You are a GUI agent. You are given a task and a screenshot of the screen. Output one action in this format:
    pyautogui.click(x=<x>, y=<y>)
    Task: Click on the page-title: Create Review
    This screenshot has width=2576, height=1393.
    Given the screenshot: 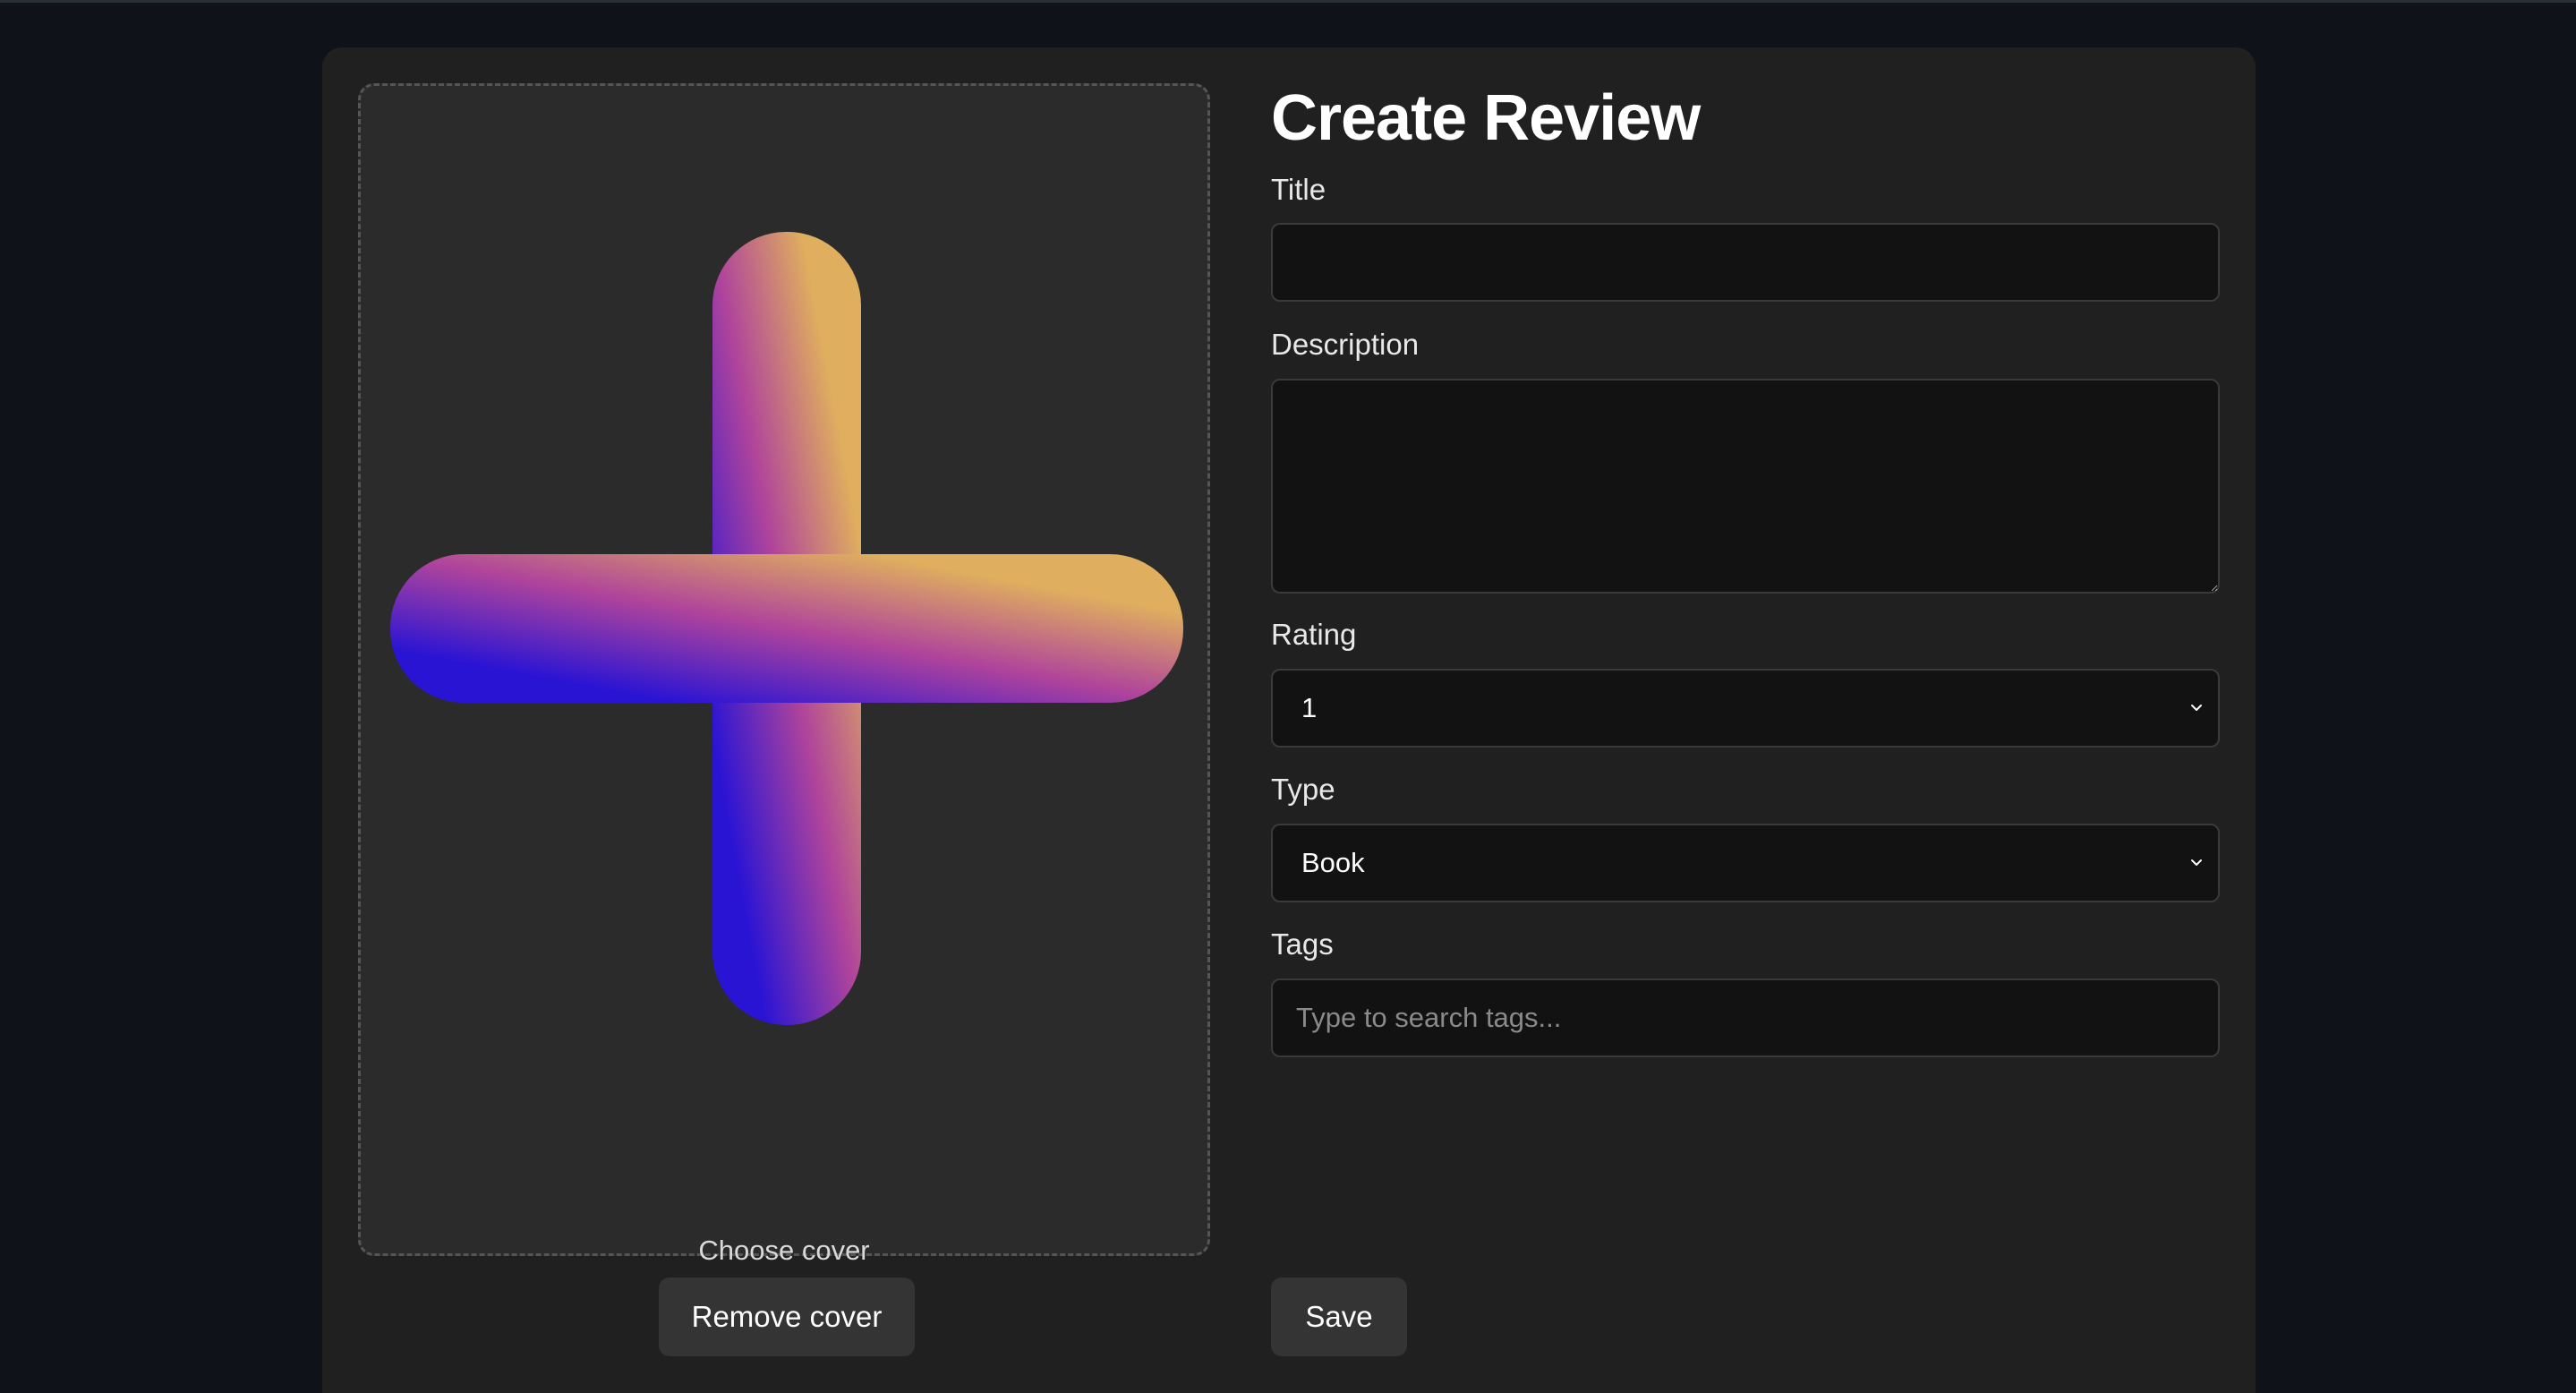 What is the action you would take?
    pyautogui.click(x=1486, y=118)
    